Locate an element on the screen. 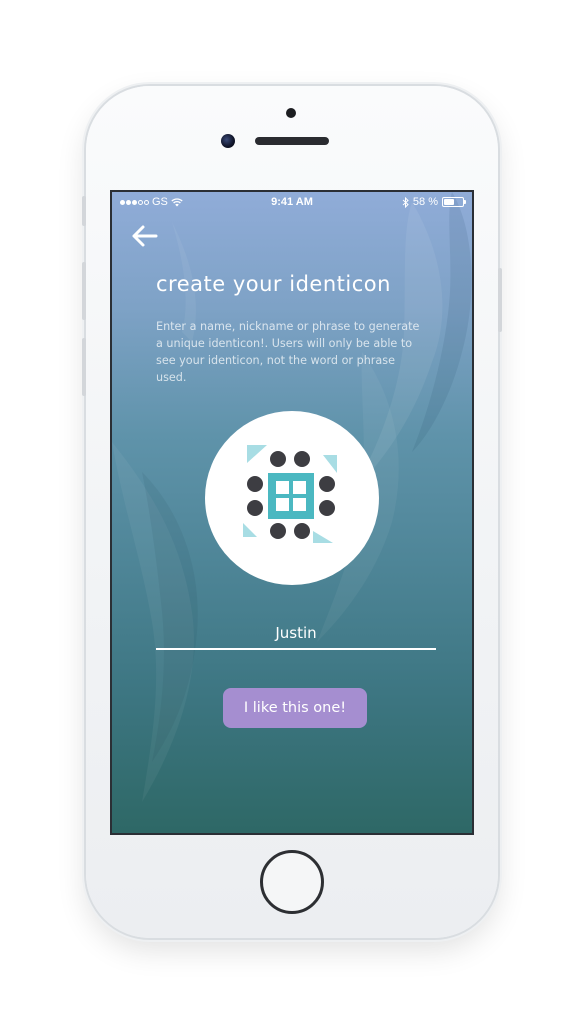 This screenshot has height=1024, width=584. volume-up-button is located at coordinates (84, 291).